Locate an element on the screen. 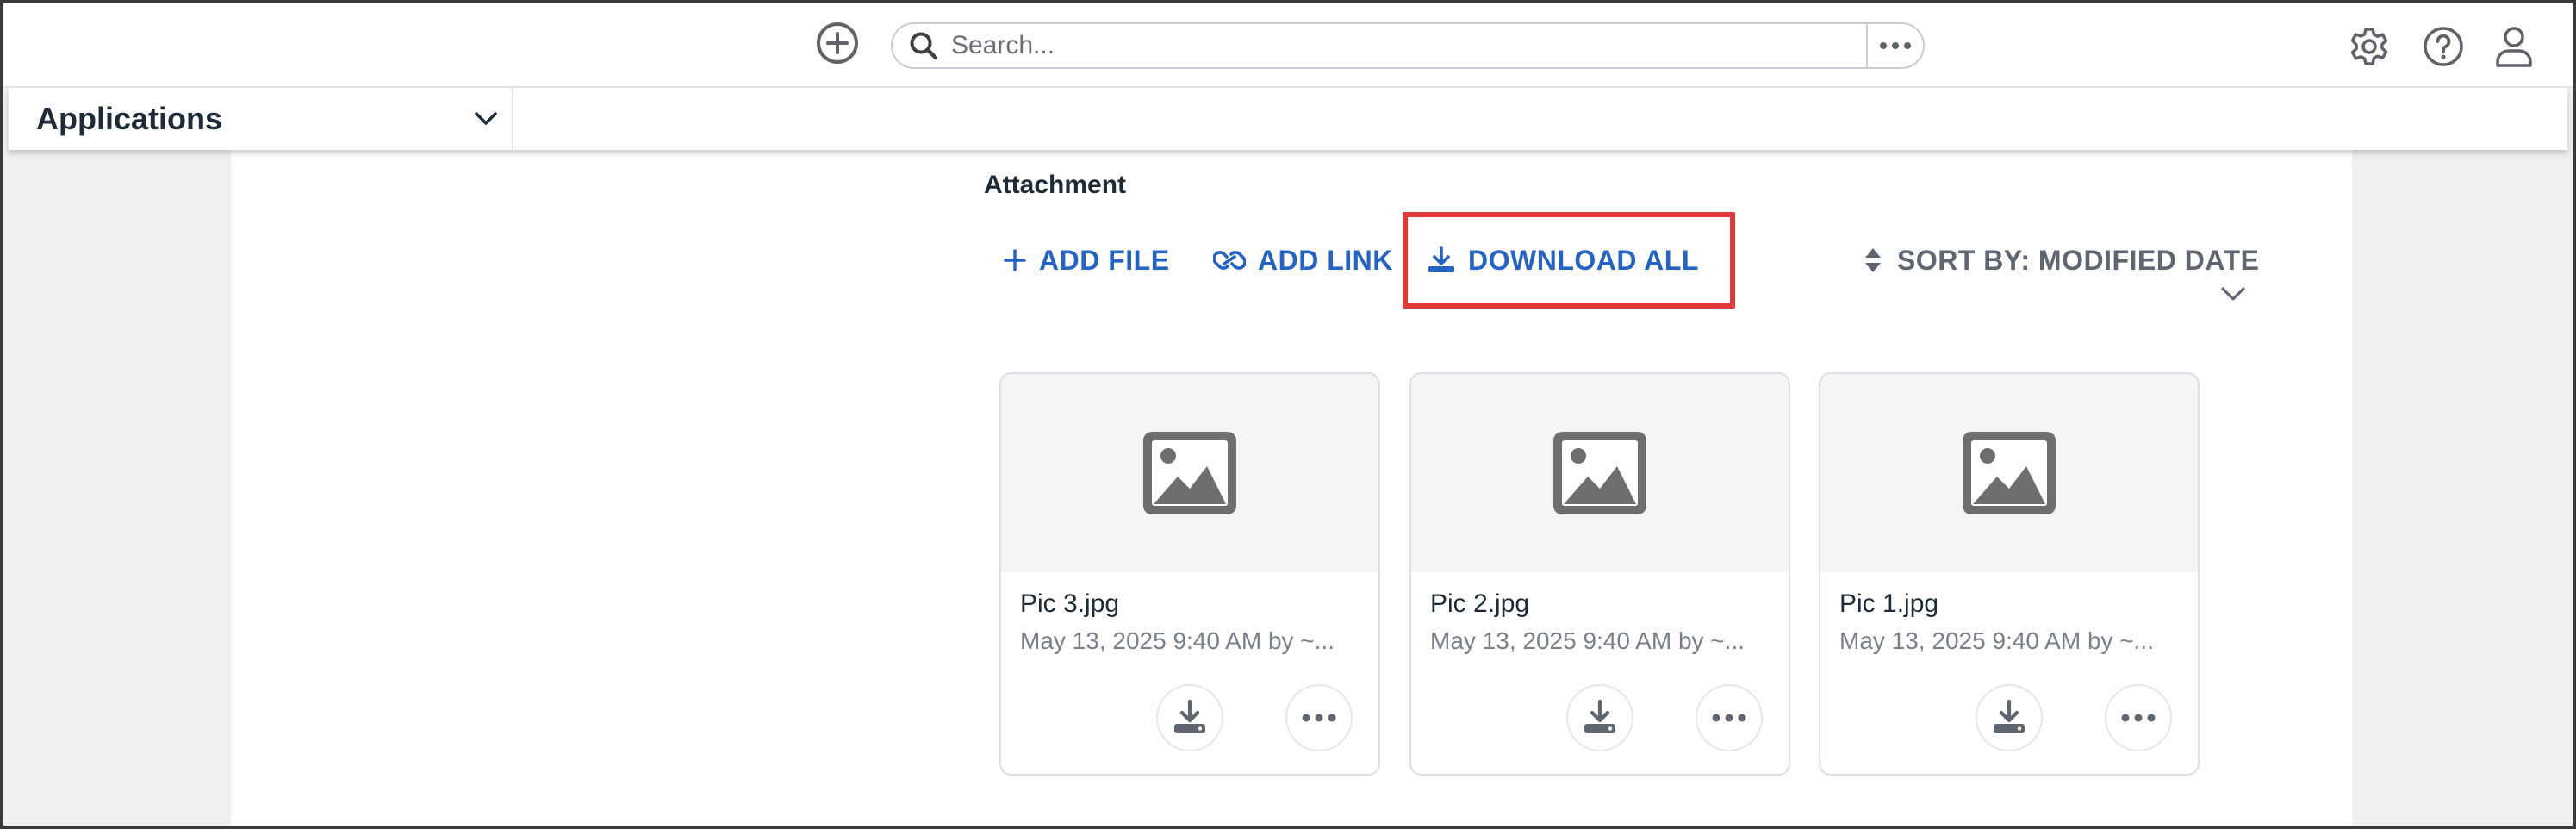 The image size is (2576, 829). attachment-name: Pic 1.jpg is located at coordinates (1889, 603).